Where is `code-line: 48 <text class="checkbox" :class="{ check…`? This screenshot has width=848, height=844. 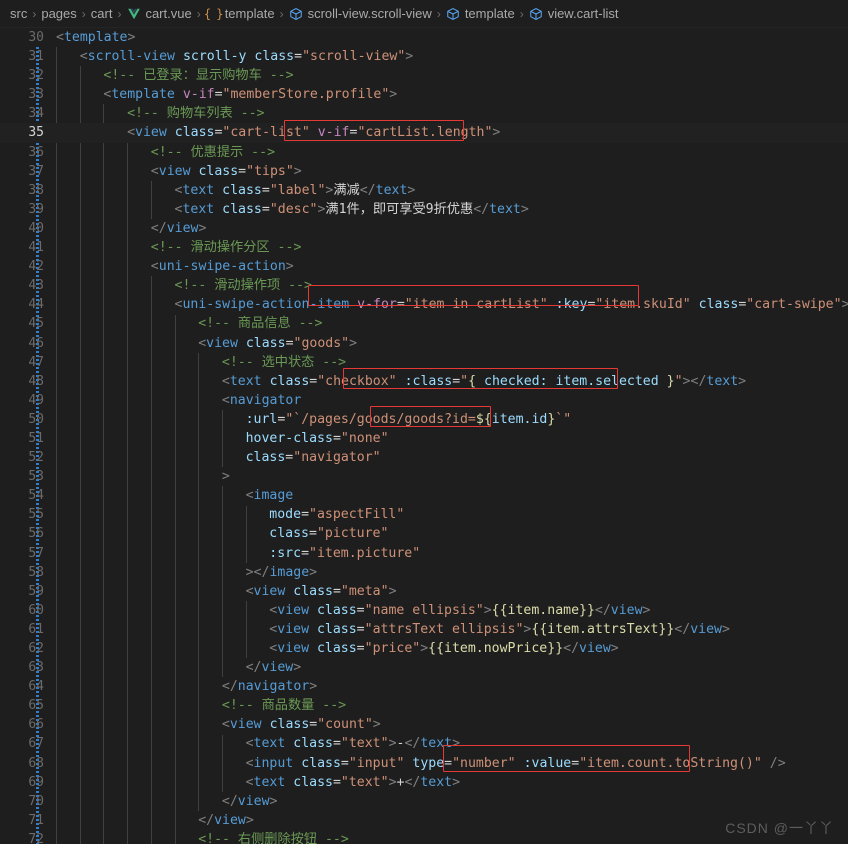 code-line: 48 <text class="checkbox" :class="{ check… is located at coordinates (424, 381).